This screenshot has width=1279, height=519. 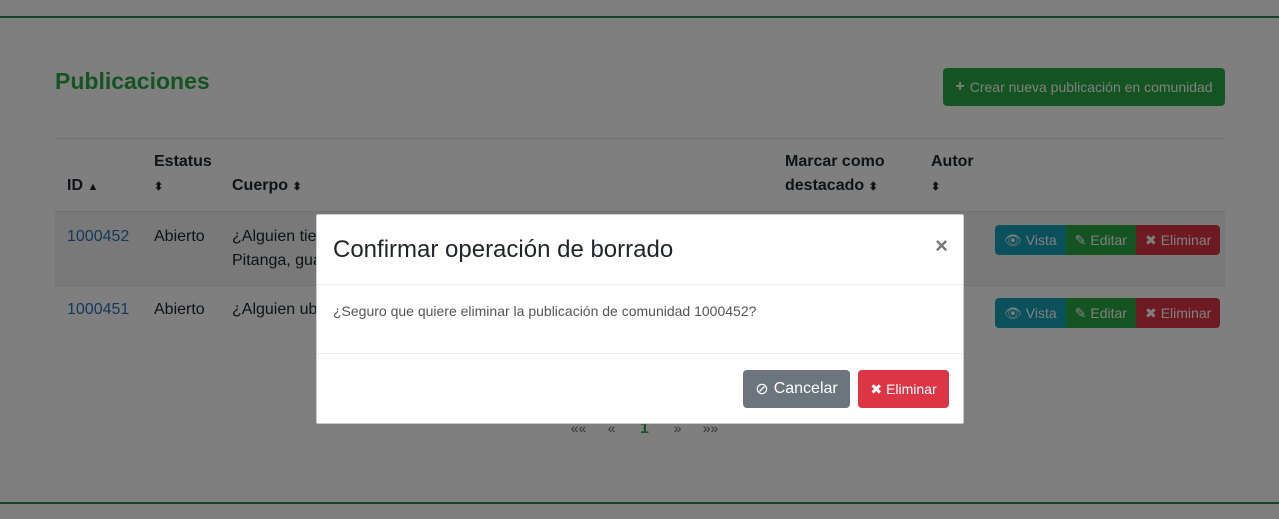 I want to click on confirm-delete-button: ✖ Eliminar, so click(x=903, y=389).